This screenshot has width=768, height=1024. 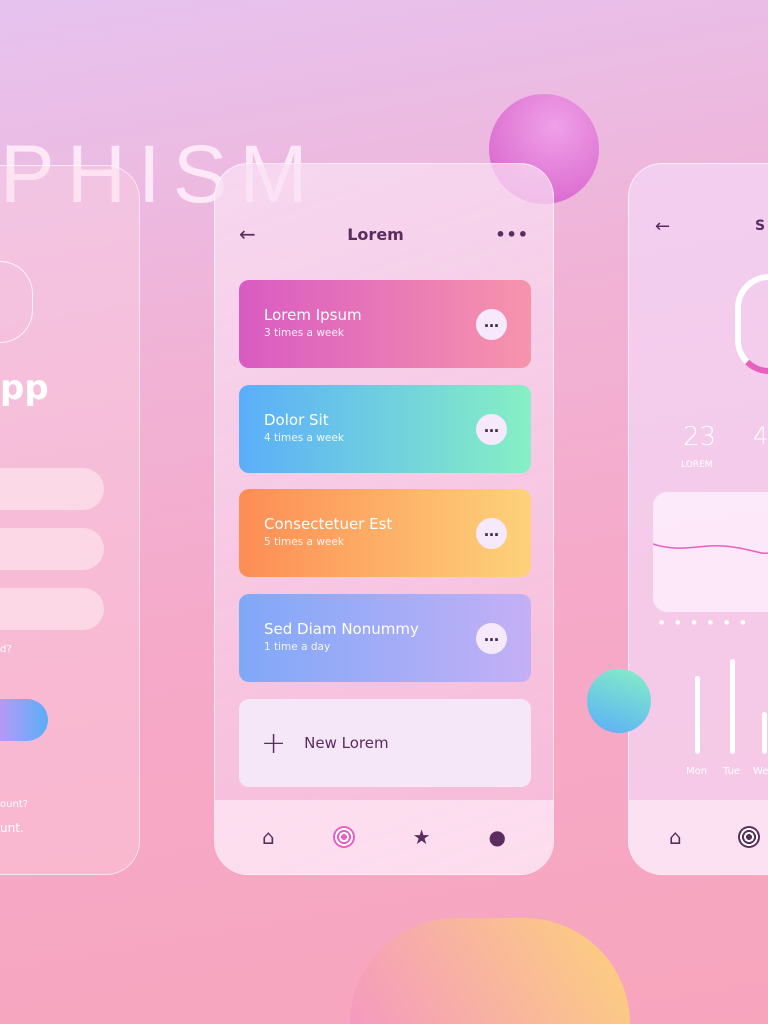 I want to click on bg-sphere-teal, so click(x=619, y=701).